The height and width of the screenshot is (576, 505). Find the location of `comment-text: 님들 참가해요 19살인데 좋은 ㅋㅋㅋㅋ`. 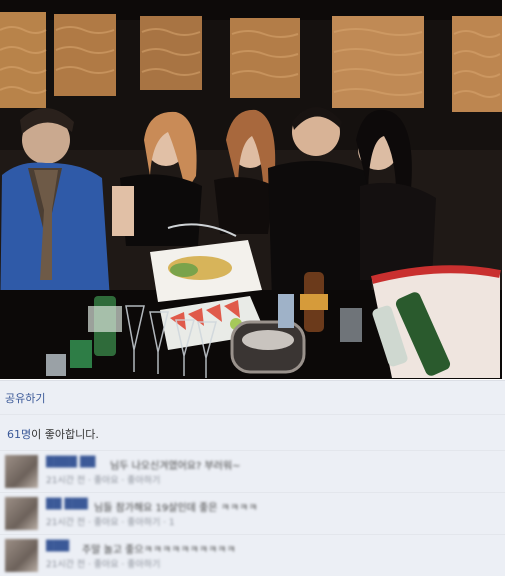

comment-text: 님들 참가해요 19살인데 좋은 ㅋㅋㅋㅋ is located at coordinates (176, 508).